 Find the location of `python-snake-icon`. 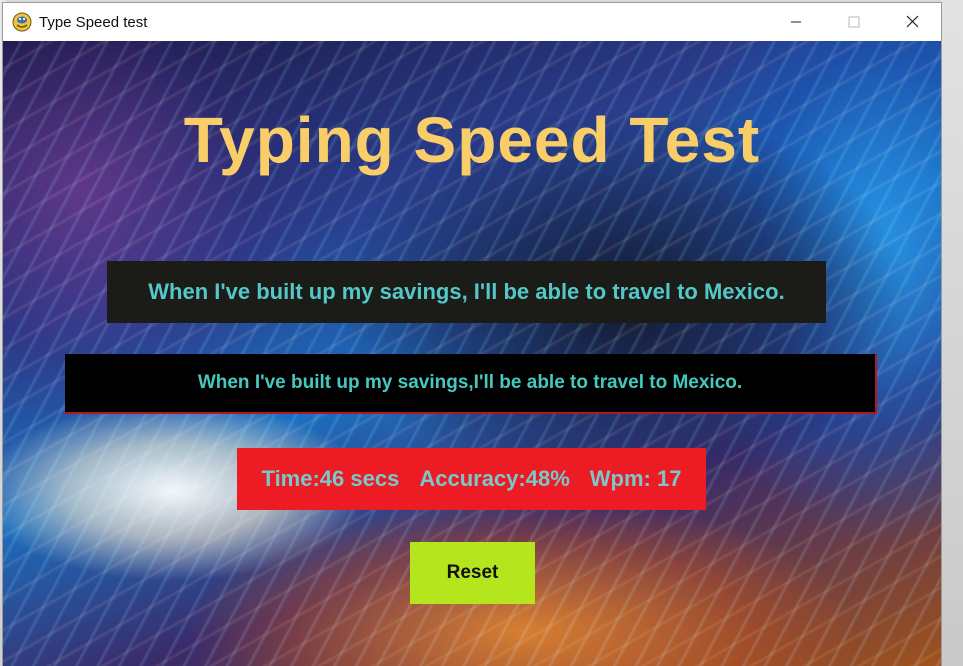

python-snake-icon is located at coordinates (22, 22).